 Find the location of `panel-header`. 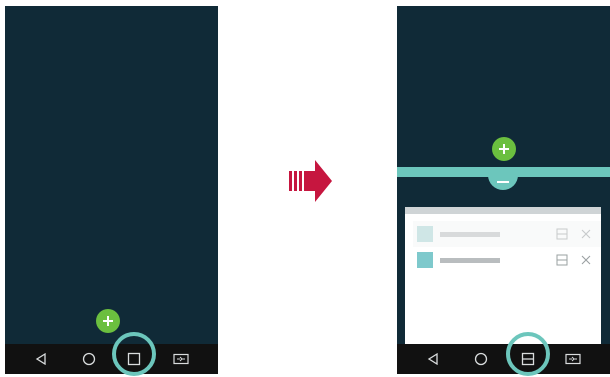

panel-header is located at coordinates (503, 210).